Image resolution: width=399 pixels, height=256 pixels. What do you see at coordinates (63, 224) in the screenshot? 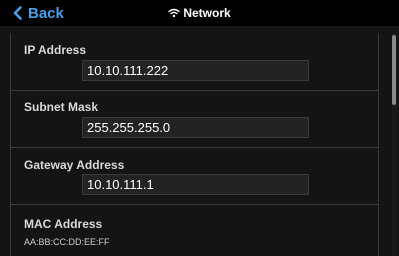
I see `mac-address-label: MAC Address` at bounding box center [63, 224].